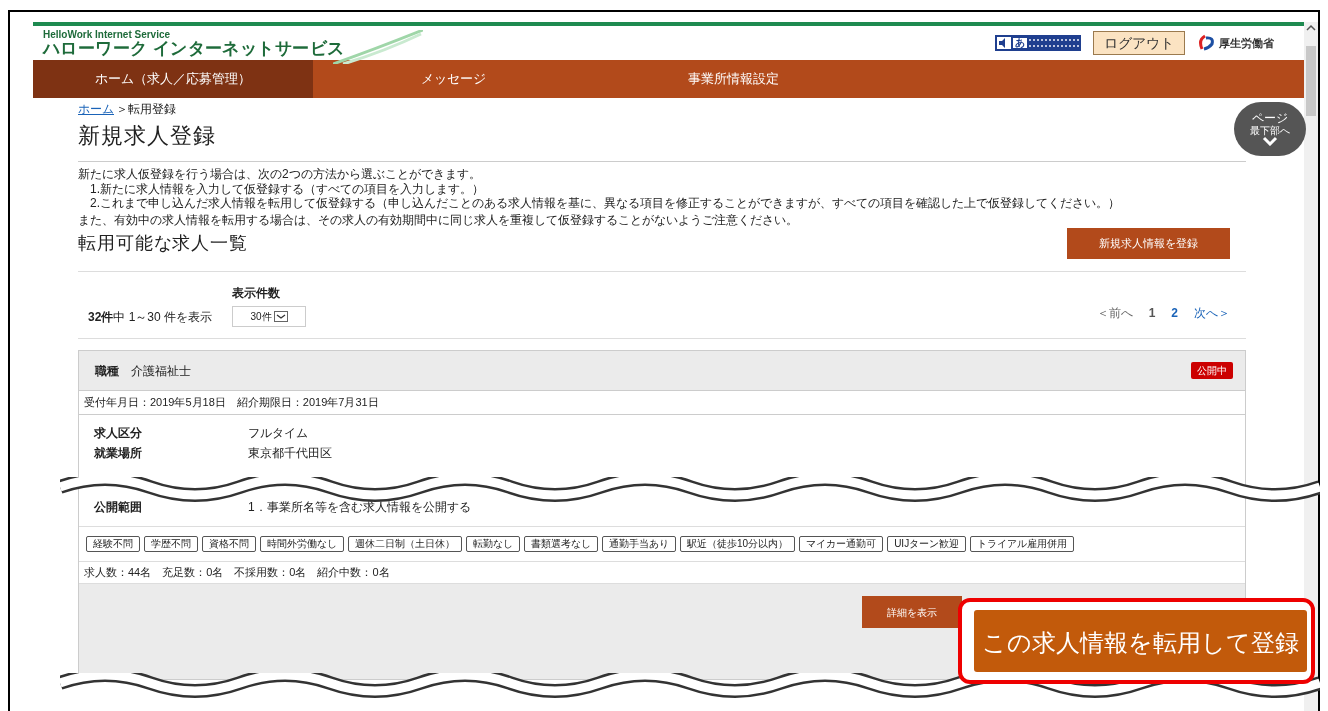  I want to click on option-text: 1.新たに求人情報を入力して仮登録する（すべての項目を入力します。）, so click(287, 189).